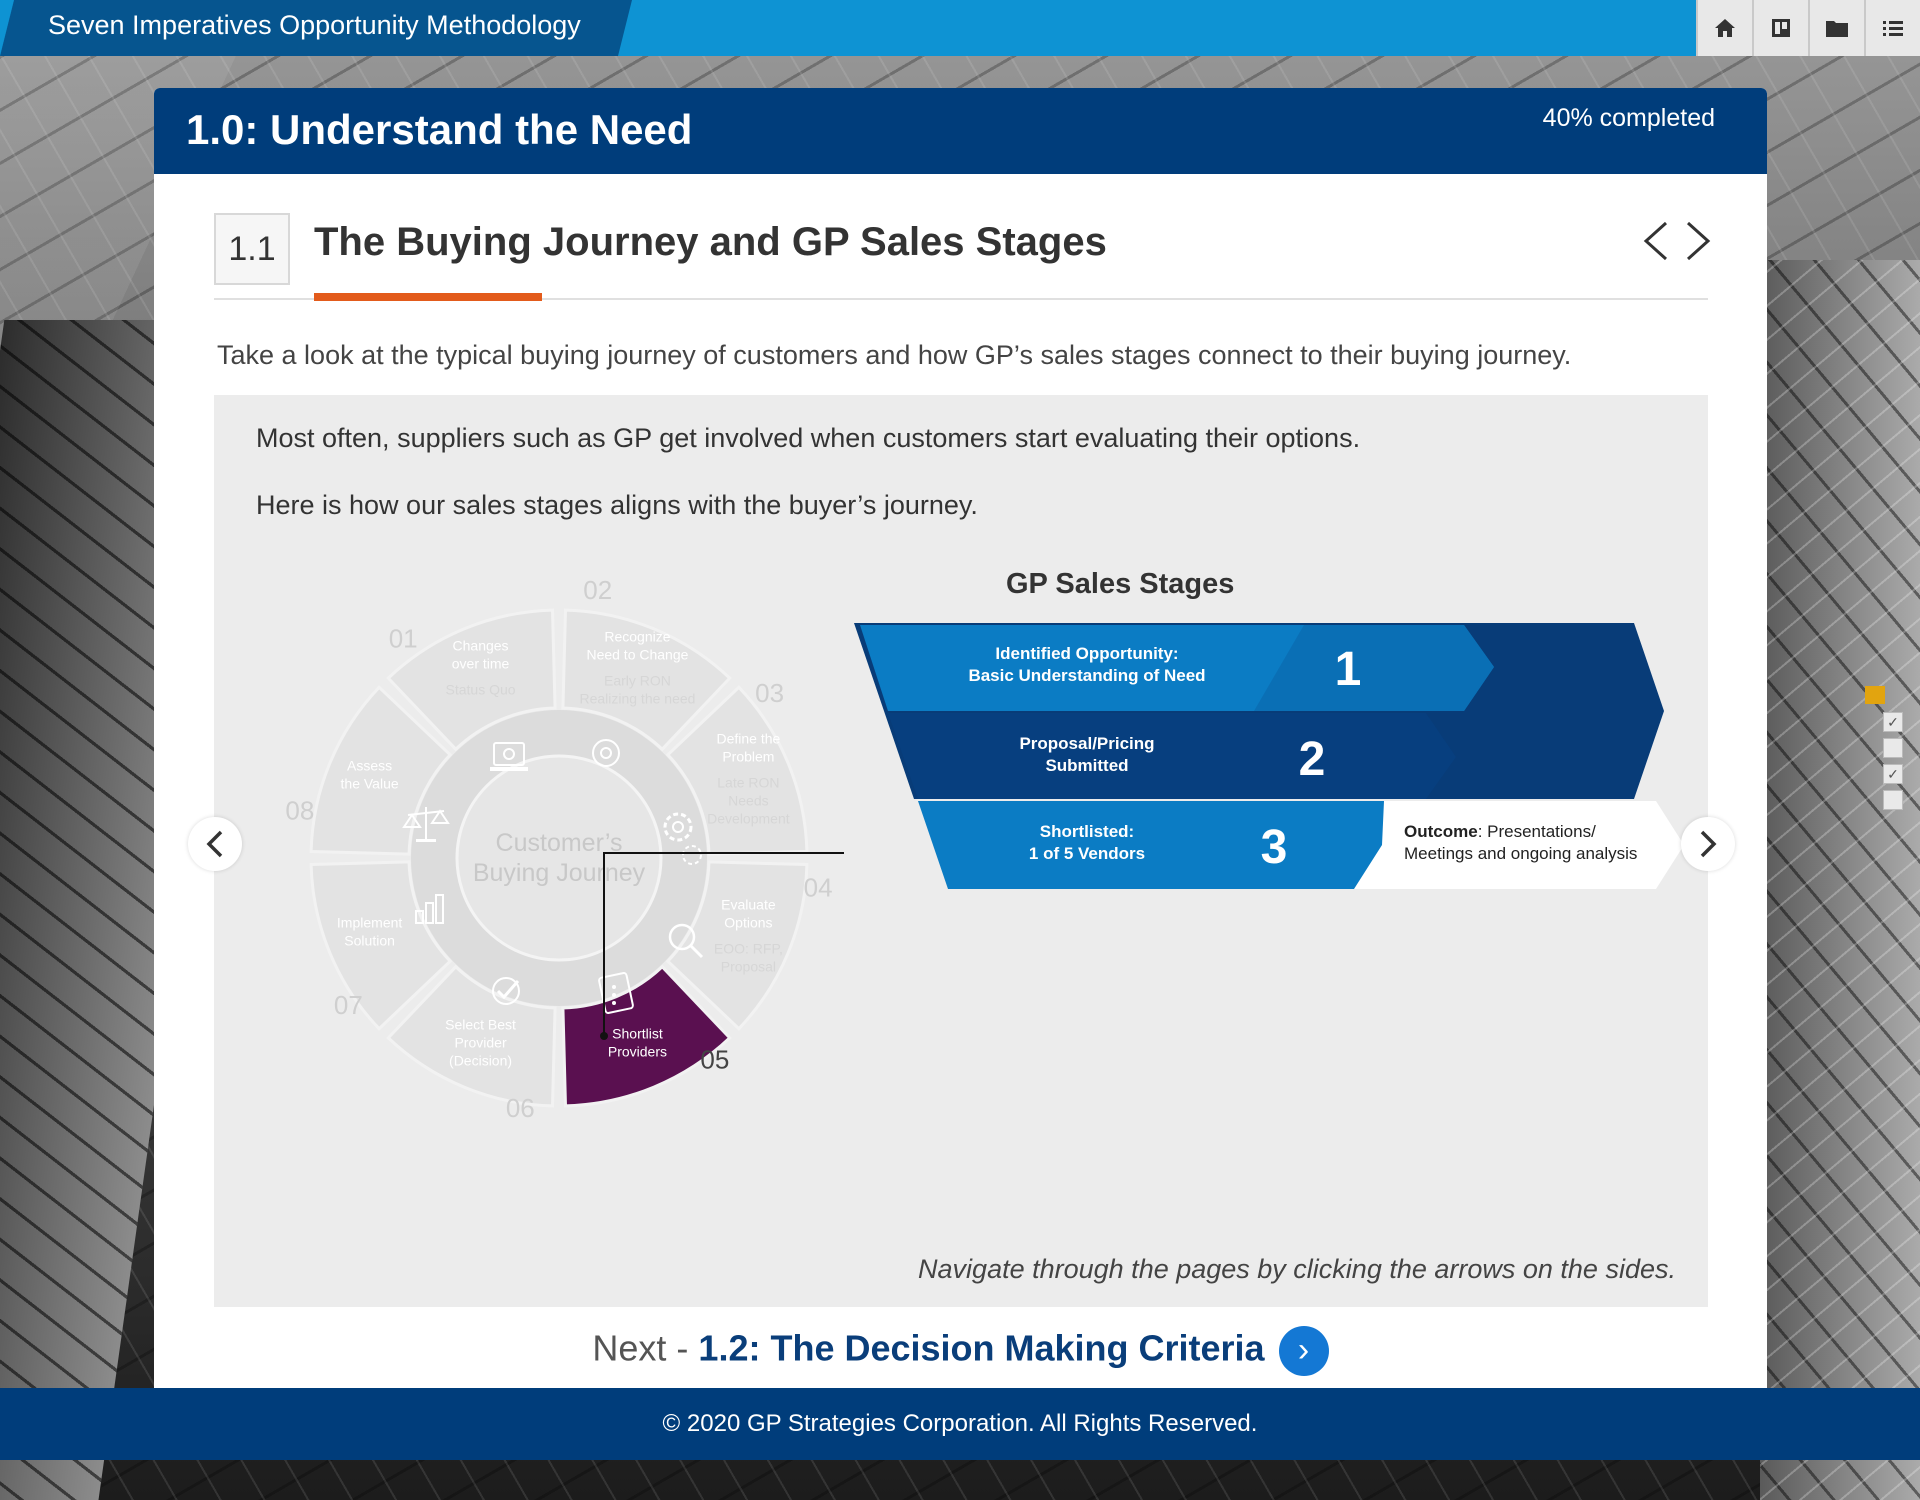 The height and width of the screenshot is (1500, 1920). Describe the element at coordinates (981, 1348) in the screenshot. I see `next-page-link: 1.2: The Decision Making Criteria` at that location.